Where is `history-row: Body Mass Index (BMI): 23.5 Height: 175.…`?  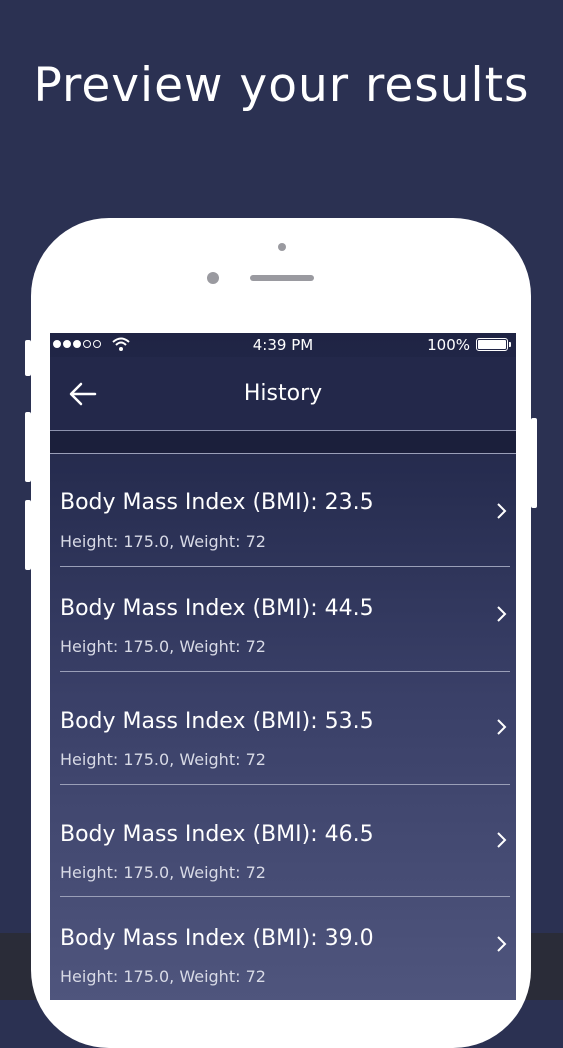
history-row: Body Mass Index (BMI): 23.5 Height: 175.… is located at coordinates (283, 510).